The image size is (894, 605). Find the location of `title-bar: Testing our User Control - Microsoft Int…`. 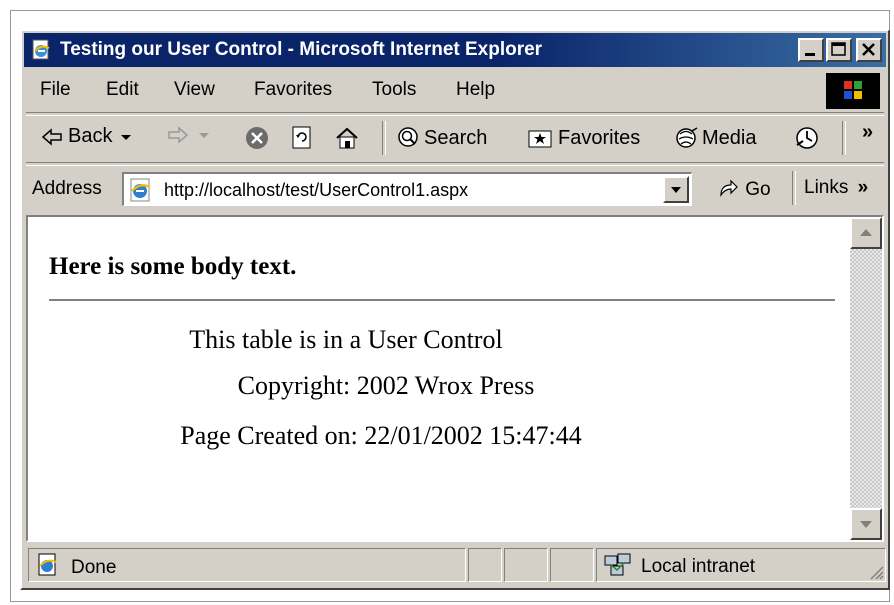

title-bar: Testing our User Control - Microsoft Int… is located at coordinates (455, 50).